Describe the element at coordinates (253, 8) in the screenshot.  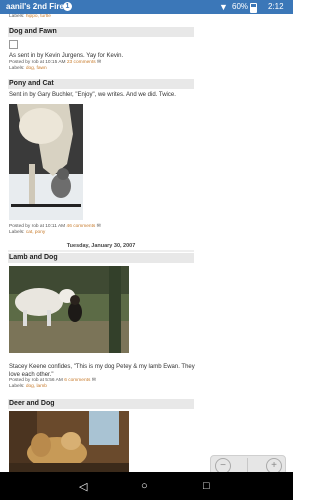
I see `battery-icon` at that location.